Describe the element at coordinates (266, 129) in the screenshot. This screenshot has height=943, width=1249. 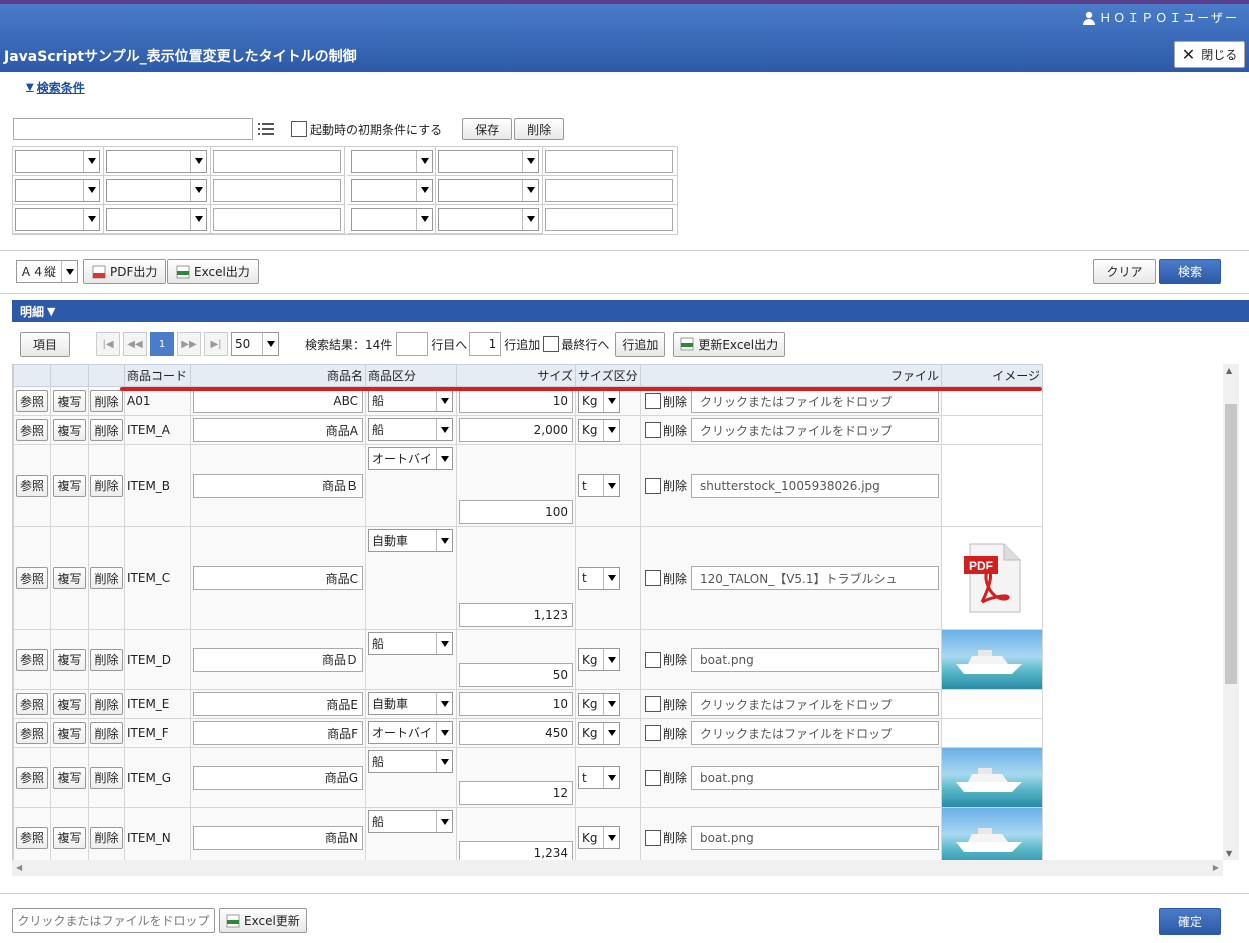
I see `list-icon` at that location.